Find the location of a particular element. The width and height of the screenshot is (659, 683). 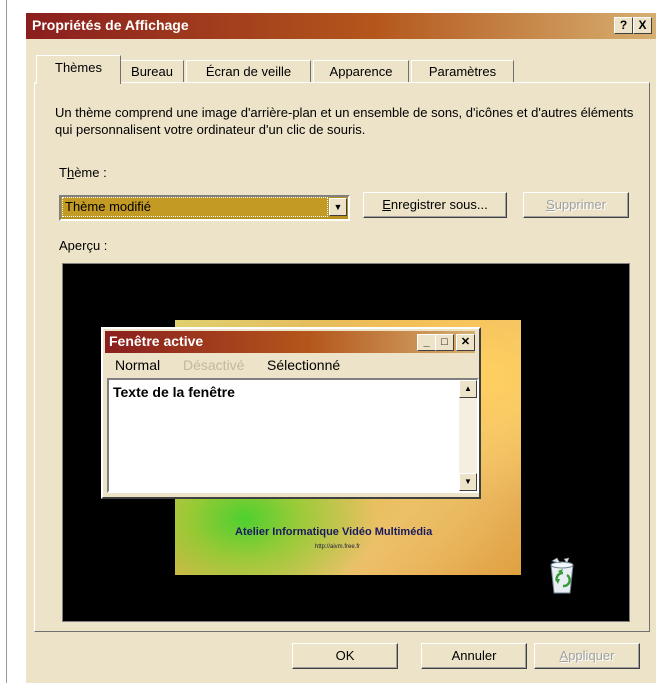

maximize-icon: □ is located at coordinates (444, 342).